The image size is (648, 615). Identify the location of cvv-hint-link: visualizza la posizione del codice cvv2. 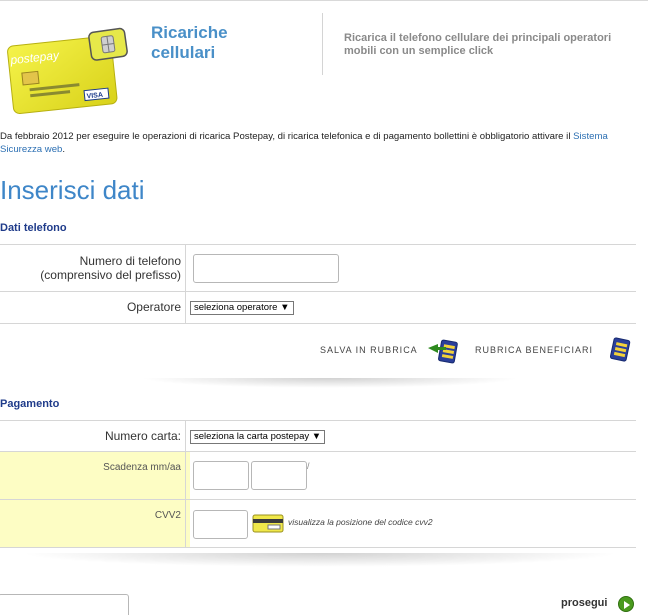
(360, 522).